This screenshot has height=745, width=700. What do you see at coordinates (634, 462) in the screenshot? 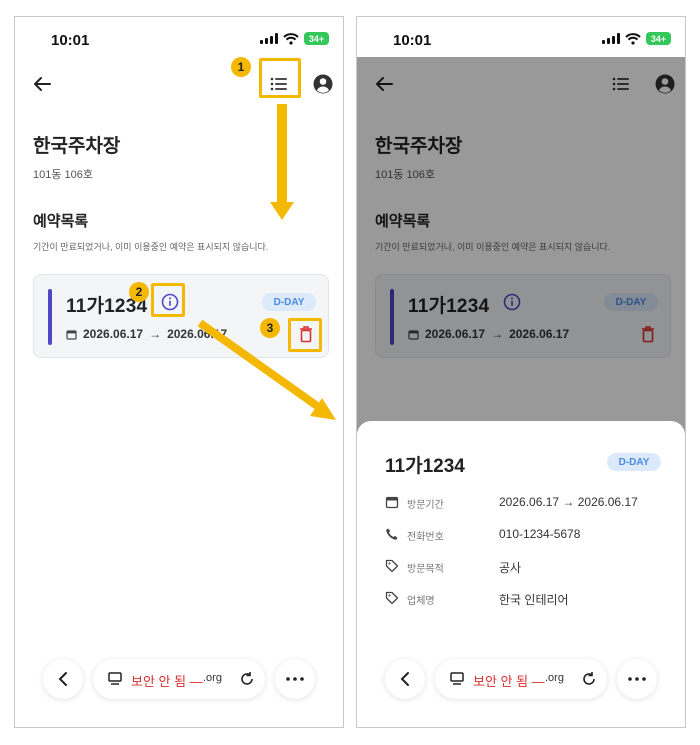
I see `sheet-dday-badge: D-DAY` at bounding box center [634, 462].